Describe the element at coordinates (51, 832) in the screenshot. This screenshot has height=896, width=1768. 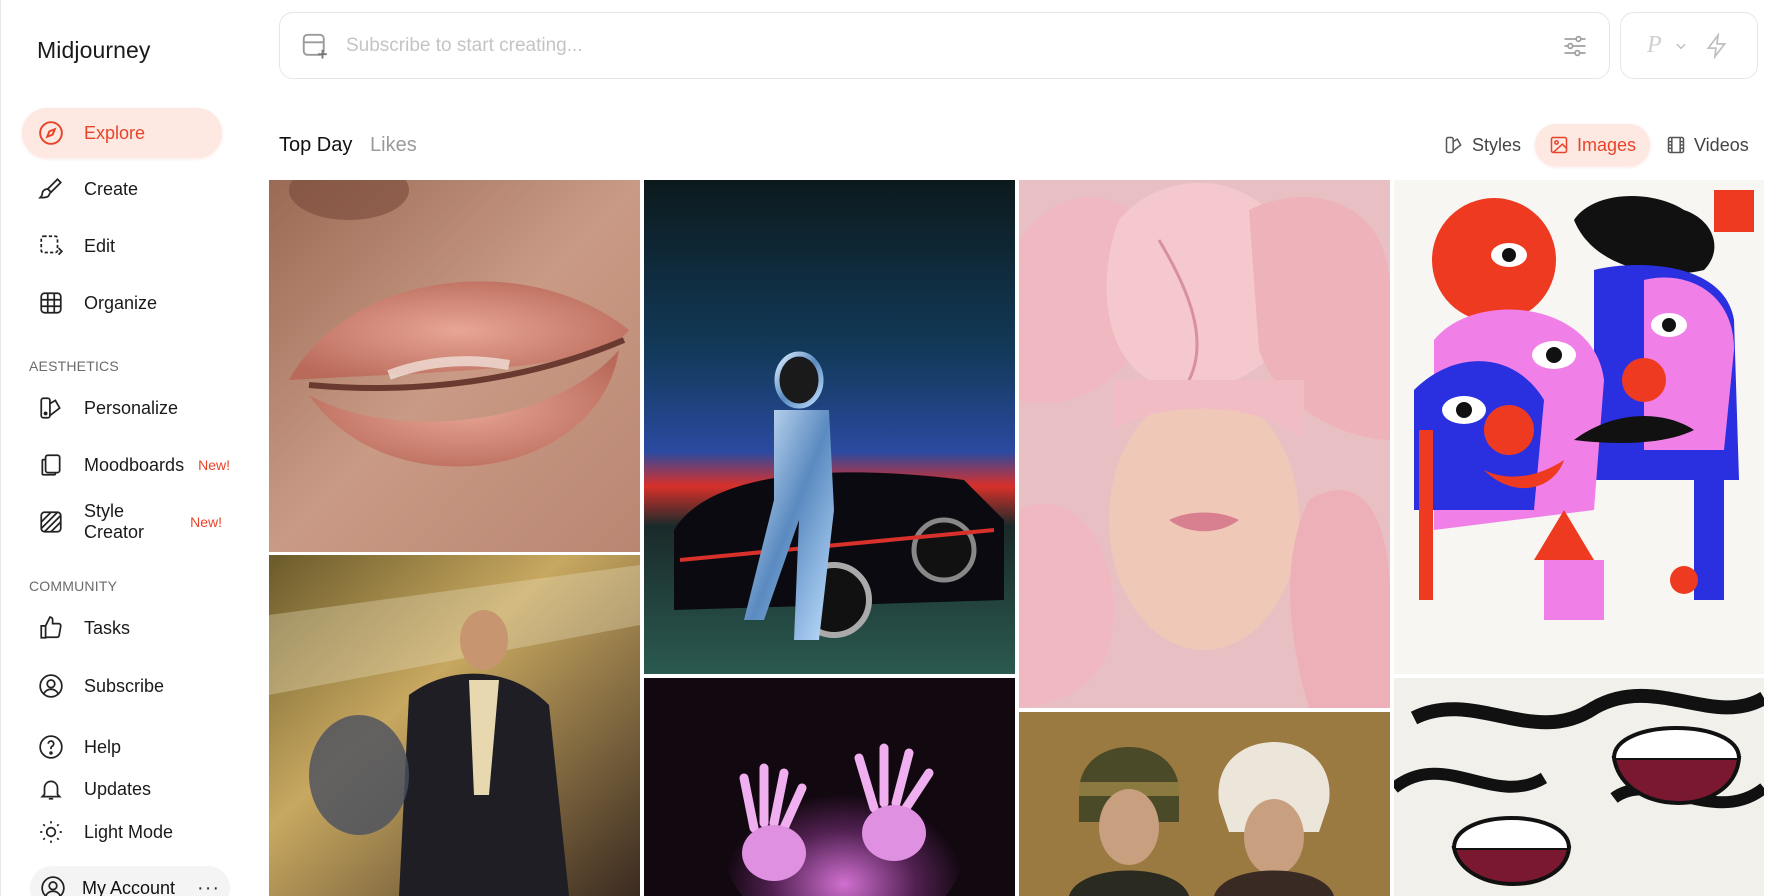
I see `sun-icon` at that location.